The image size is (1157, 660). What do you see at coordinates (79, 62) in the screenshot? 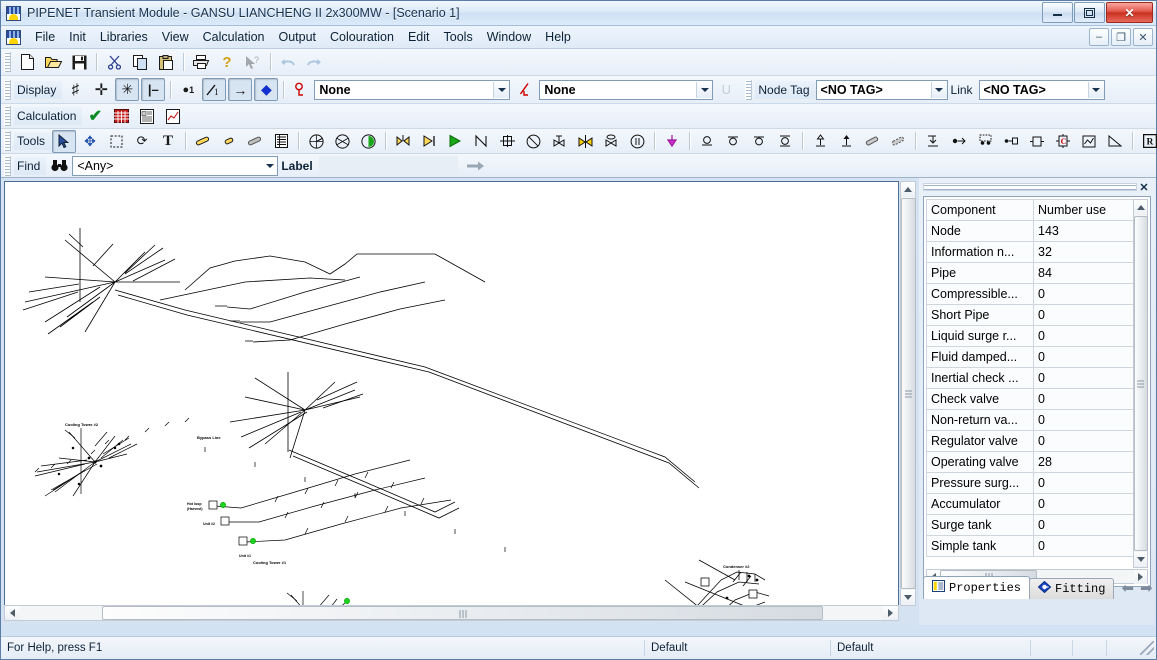
I see `save-disk-icon` at bounding box center [79, 62].